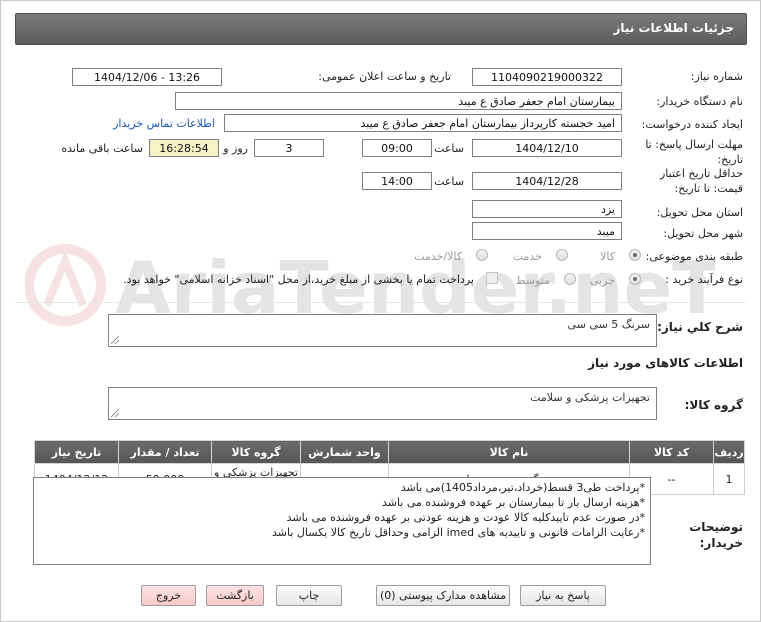 This screenshot has height=622, width=761. Describe the element at coordinates (397, 181) in the screenshot. I see `validity-time-field: 14:00` at that location.